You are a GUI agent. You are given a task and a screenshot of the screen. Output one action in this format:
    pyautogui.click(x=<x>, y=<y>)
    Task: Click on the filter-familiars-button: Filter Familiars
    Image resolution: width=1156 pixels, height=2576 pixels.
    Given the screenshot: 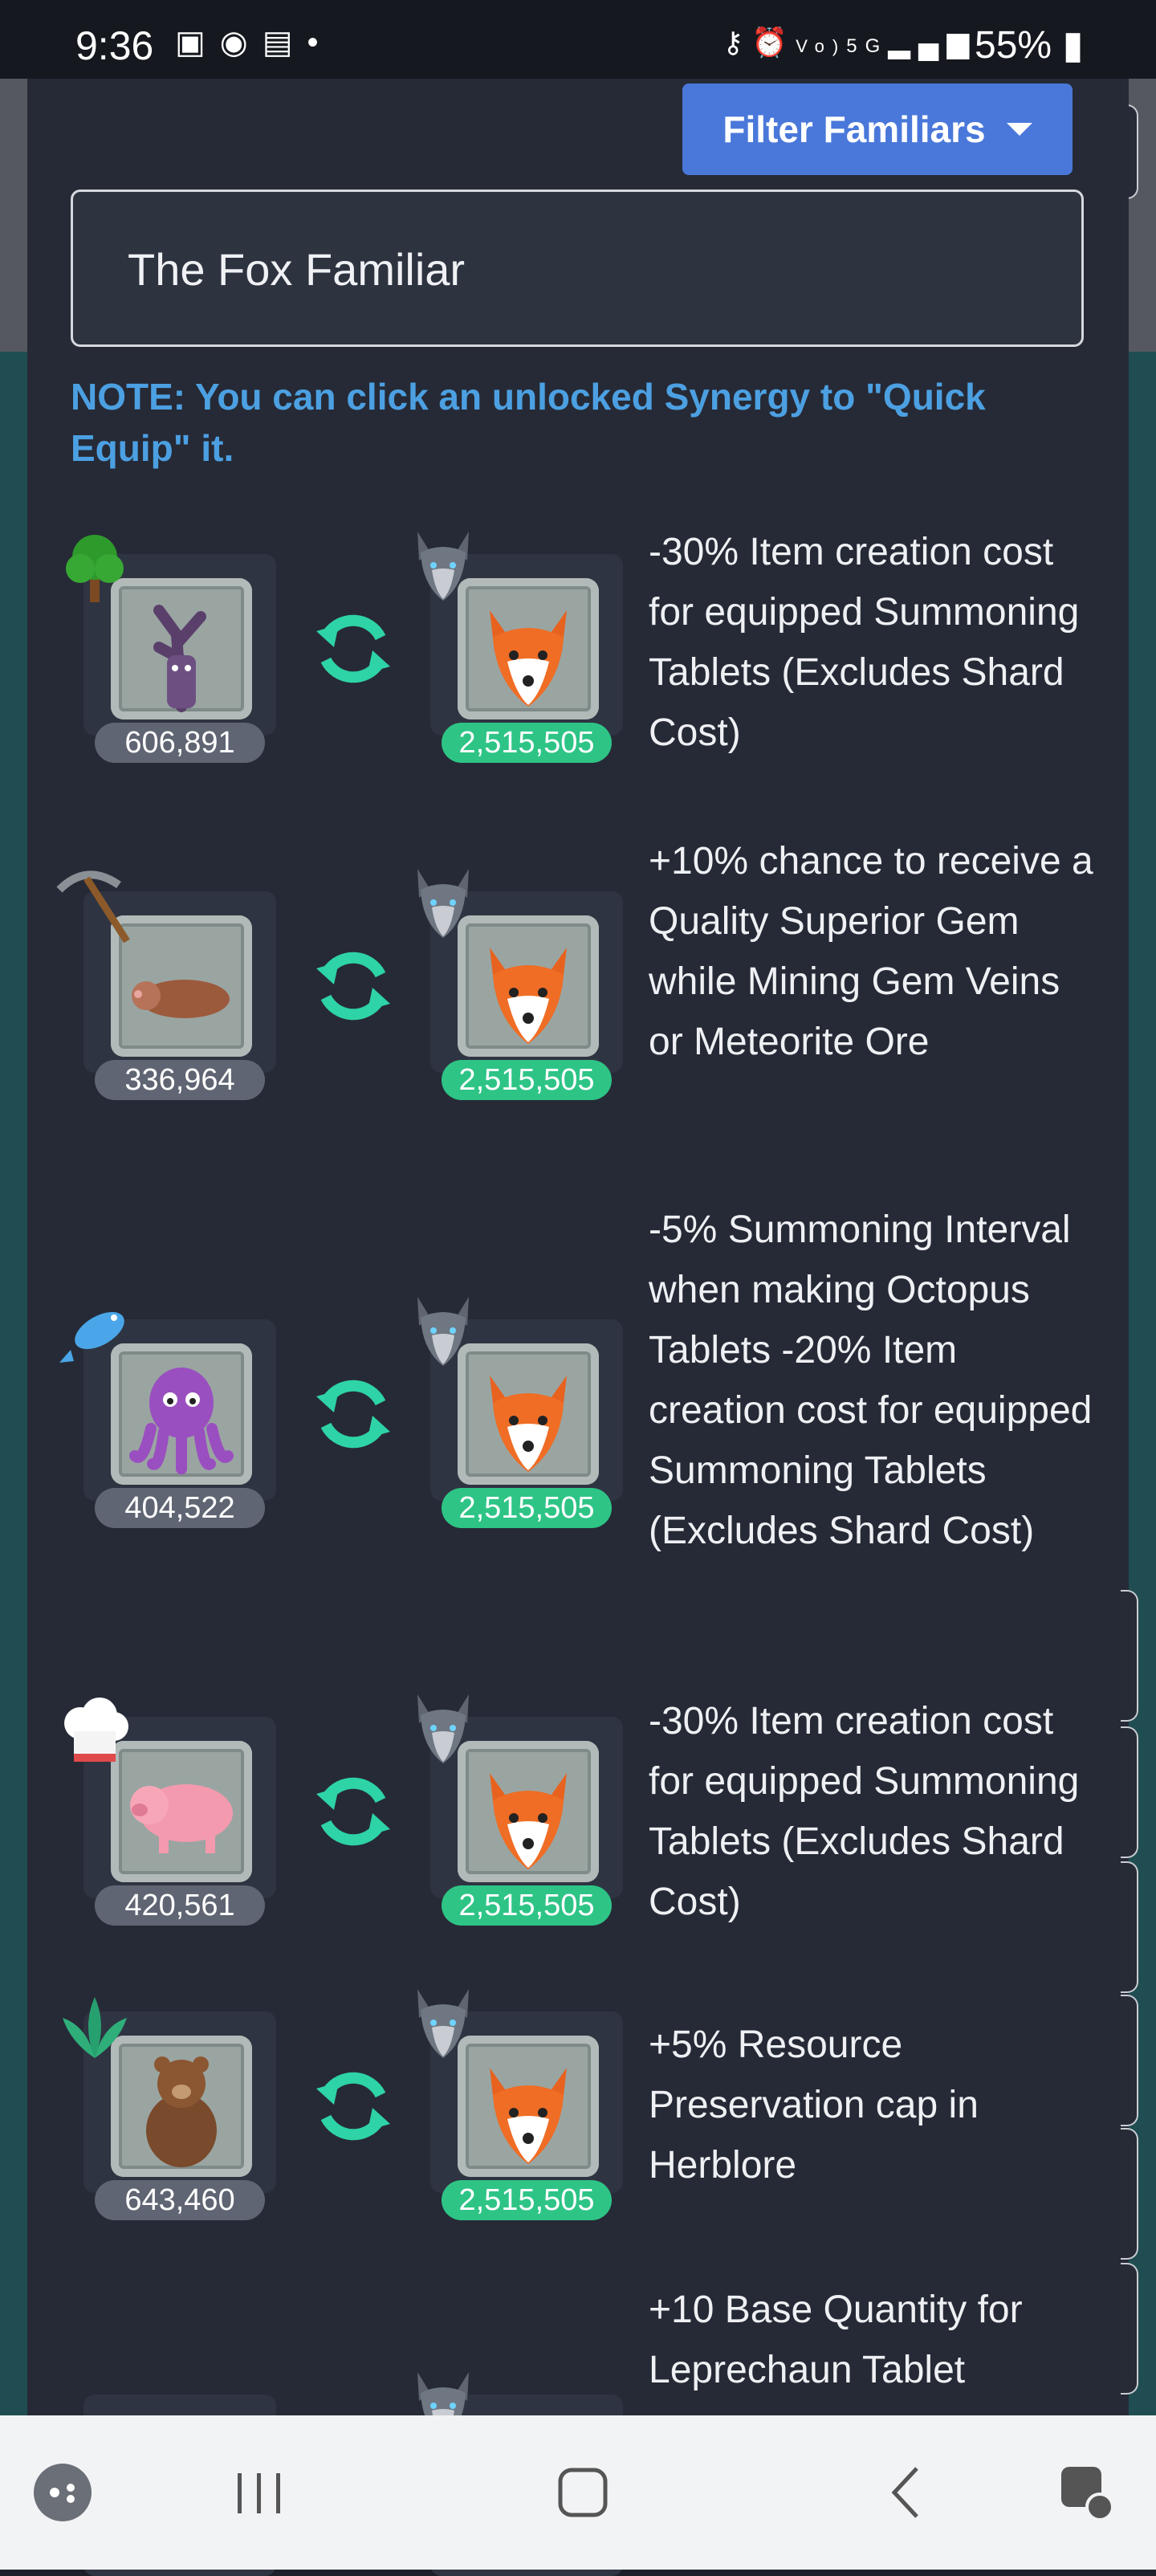 What is the action you would take?
    pyautogui.click(x=877, y=129)
    